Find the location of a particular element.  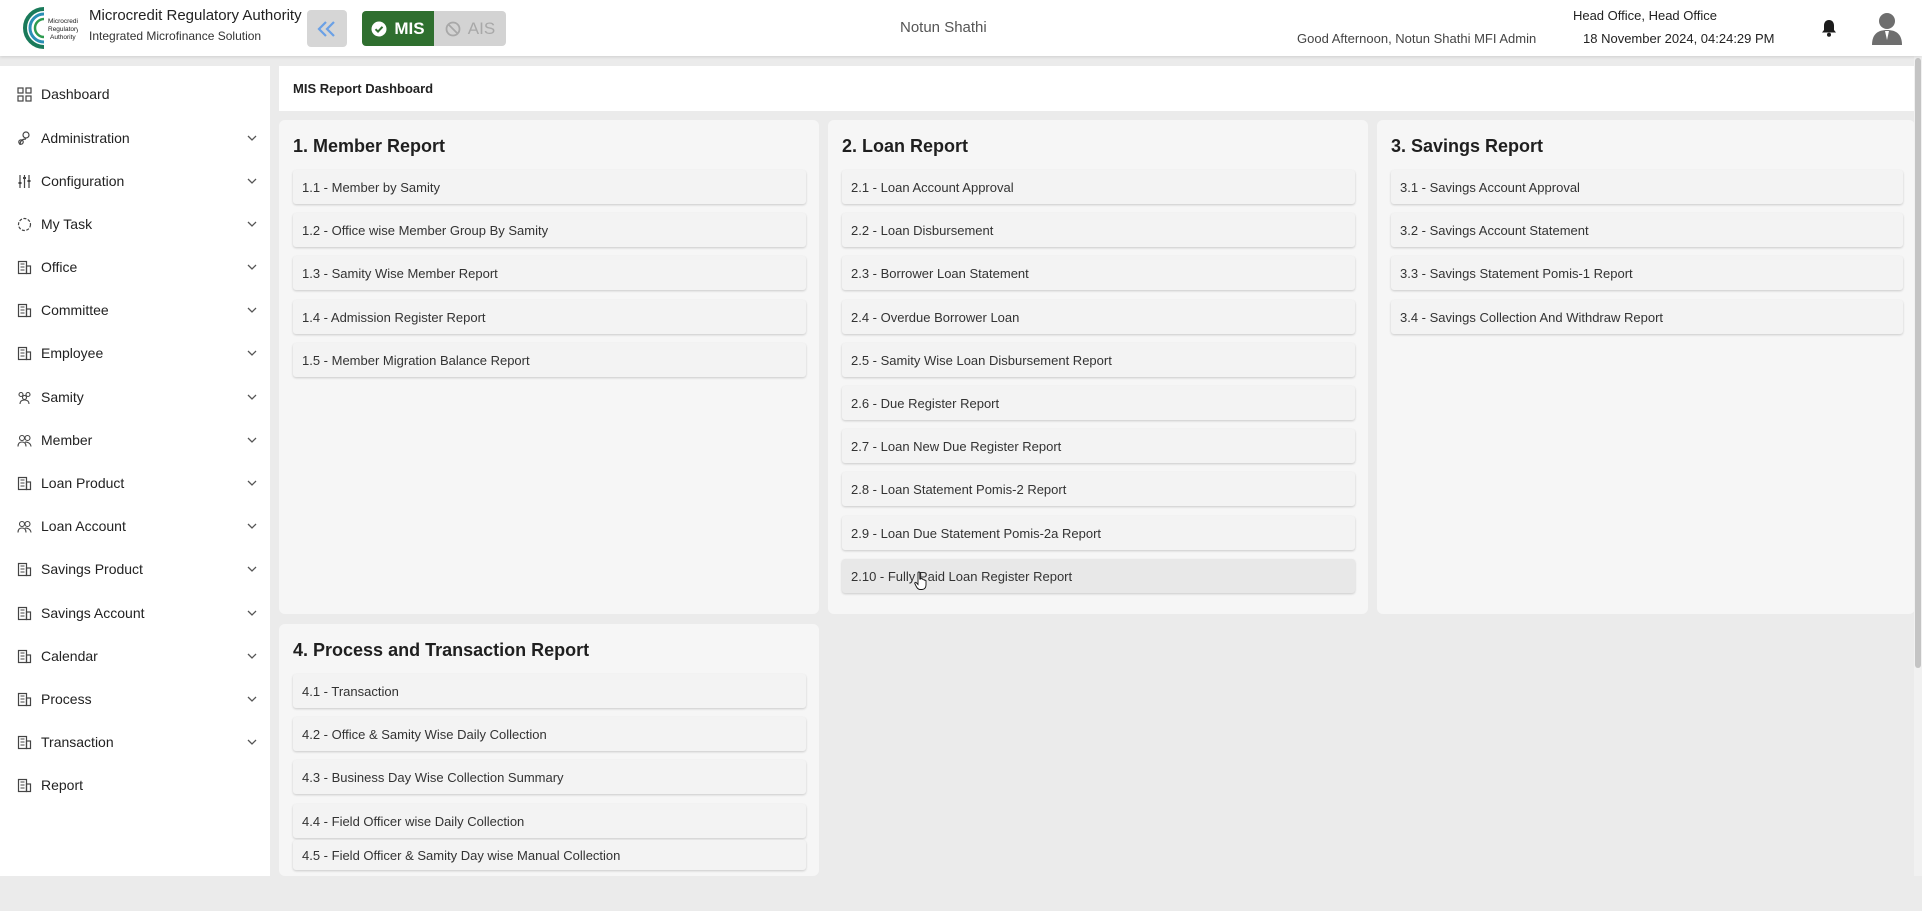

sidebar-item-label: Office is located at coordinates (59, 267).